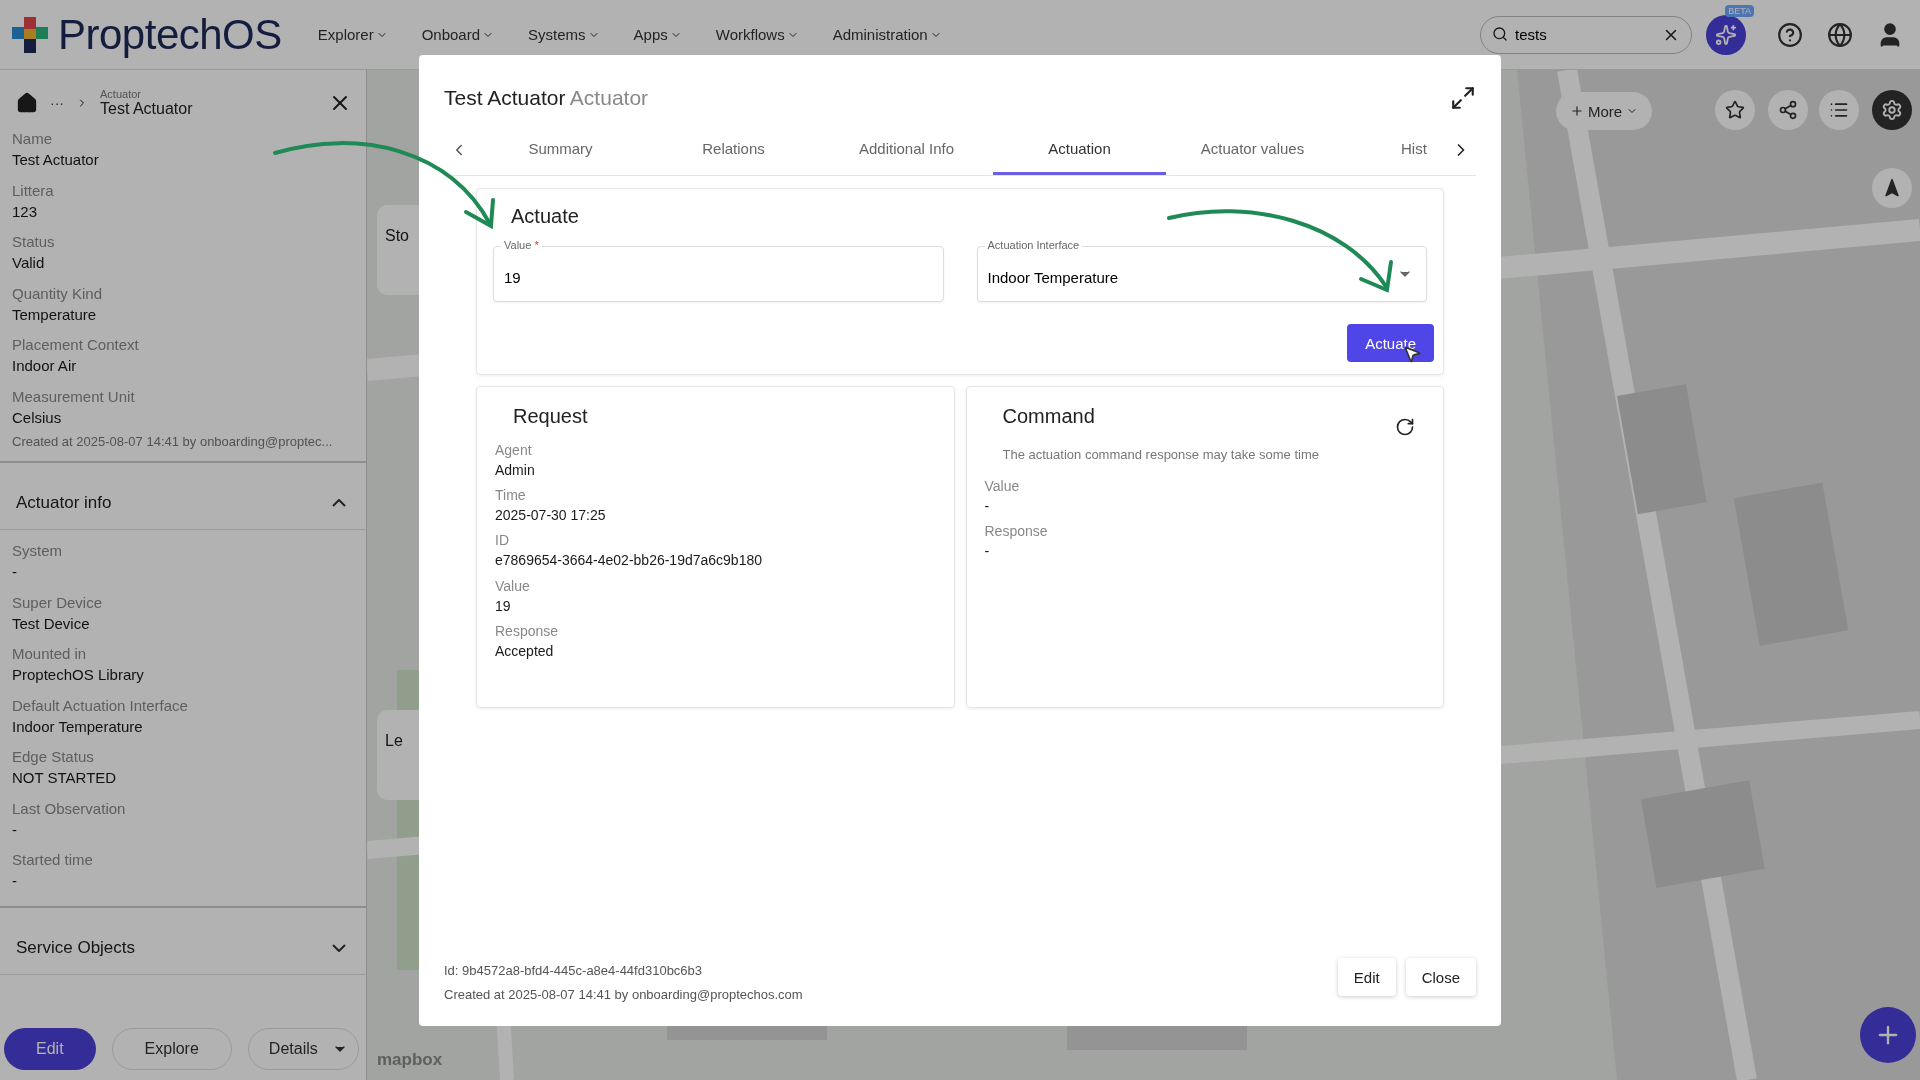 This screenshot has height=1080, width=1920. Describe the element at coordinates (623, 994) in the screenshot. I see `created-info: Created at 2025-08-07 14:41 by onboarding@proptechos.com` at that location.